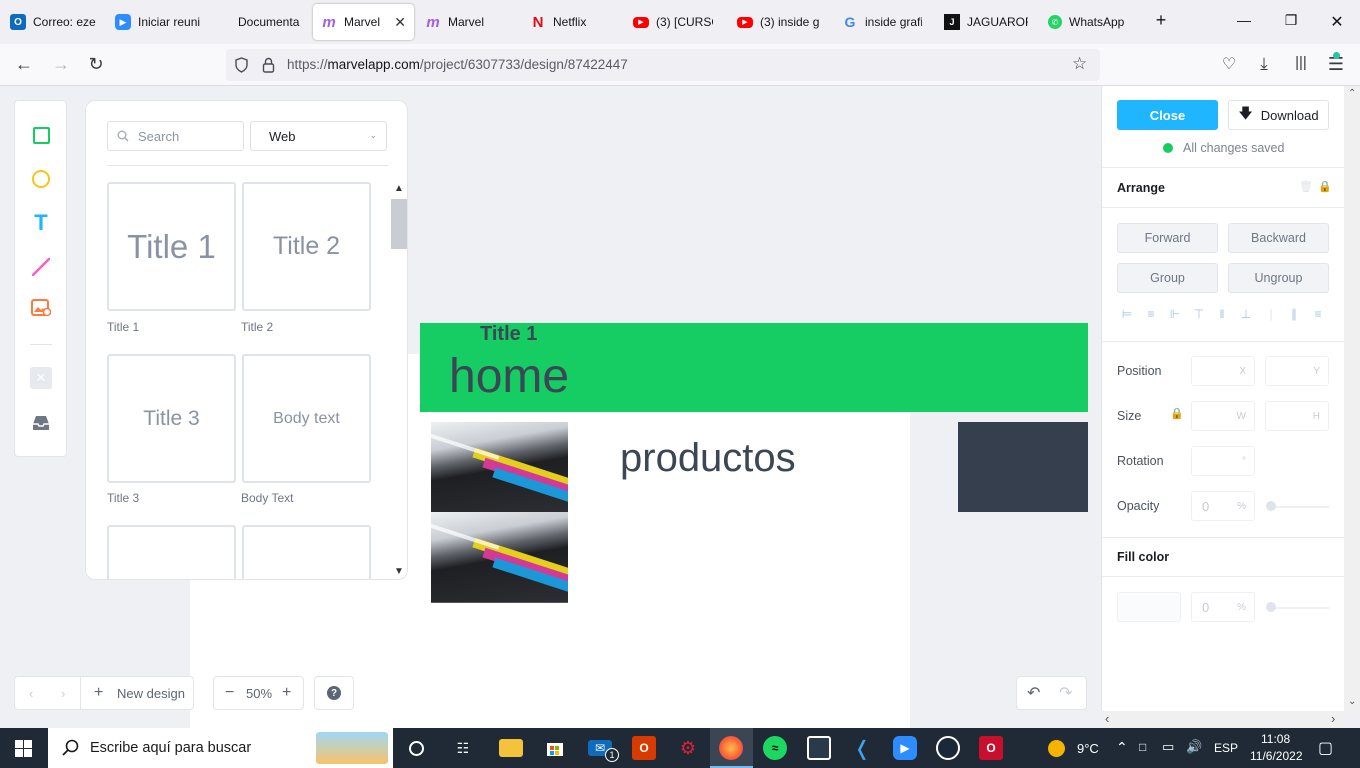 This screenshot has width=1360, height=768. What do you see at coordinates (1278, 238) in the screenshot?
I see `backward-button: Backward` at bounding box center [1278, 238].